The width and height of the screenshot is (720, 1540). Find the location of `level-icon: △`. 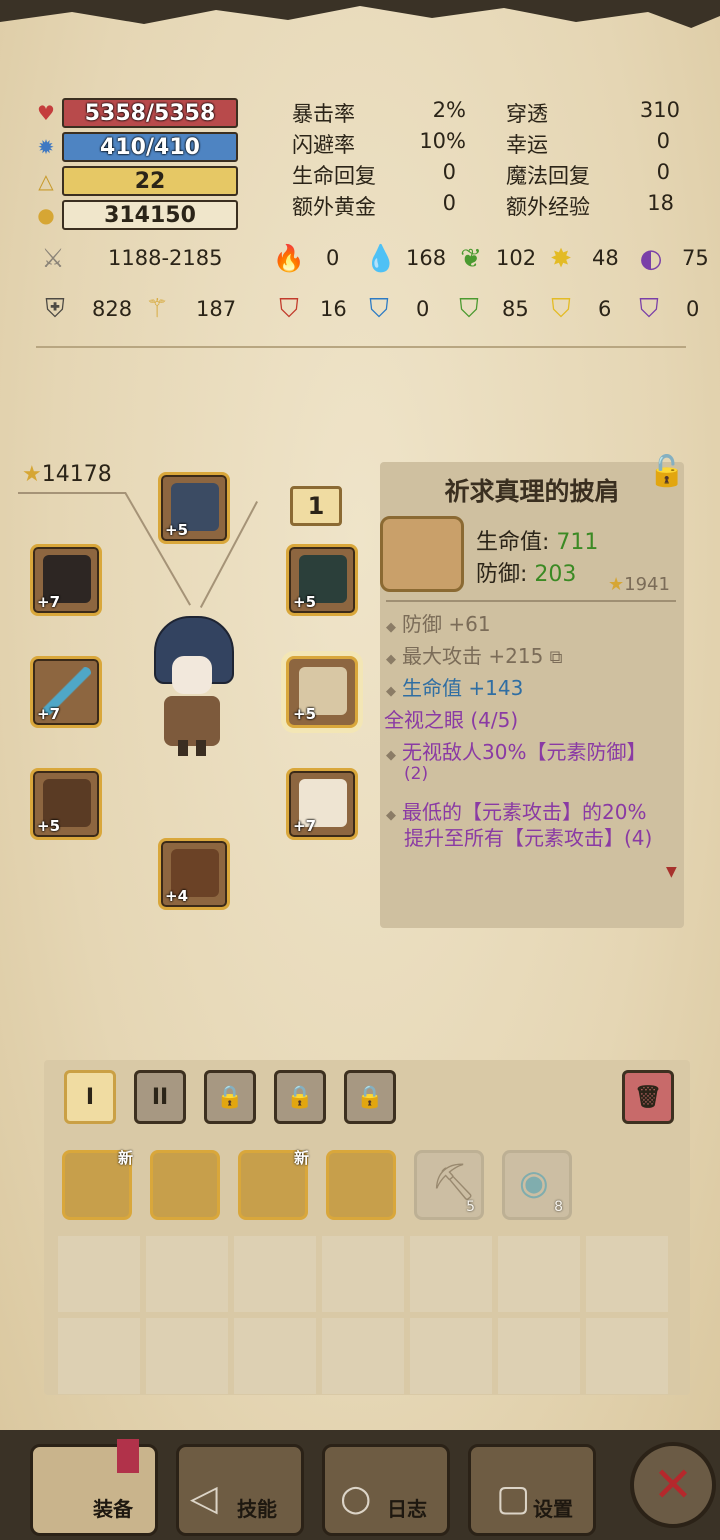

level-icon: △ is located at coordinates (46, 181).